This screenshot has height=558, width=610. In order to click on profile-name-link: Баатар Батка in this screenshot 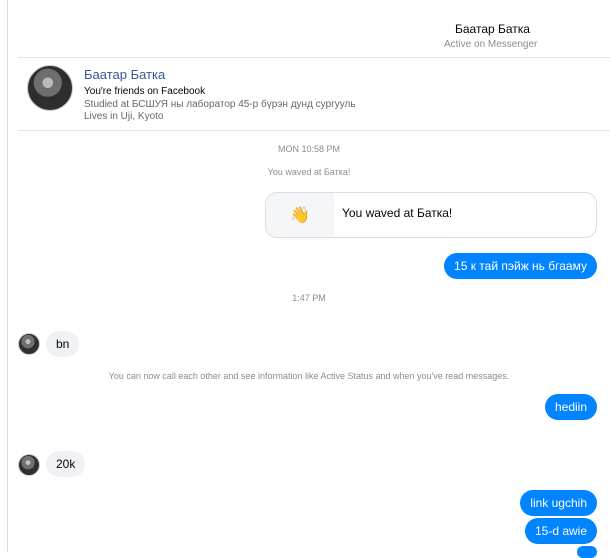, I will do `click(124, 74)`.